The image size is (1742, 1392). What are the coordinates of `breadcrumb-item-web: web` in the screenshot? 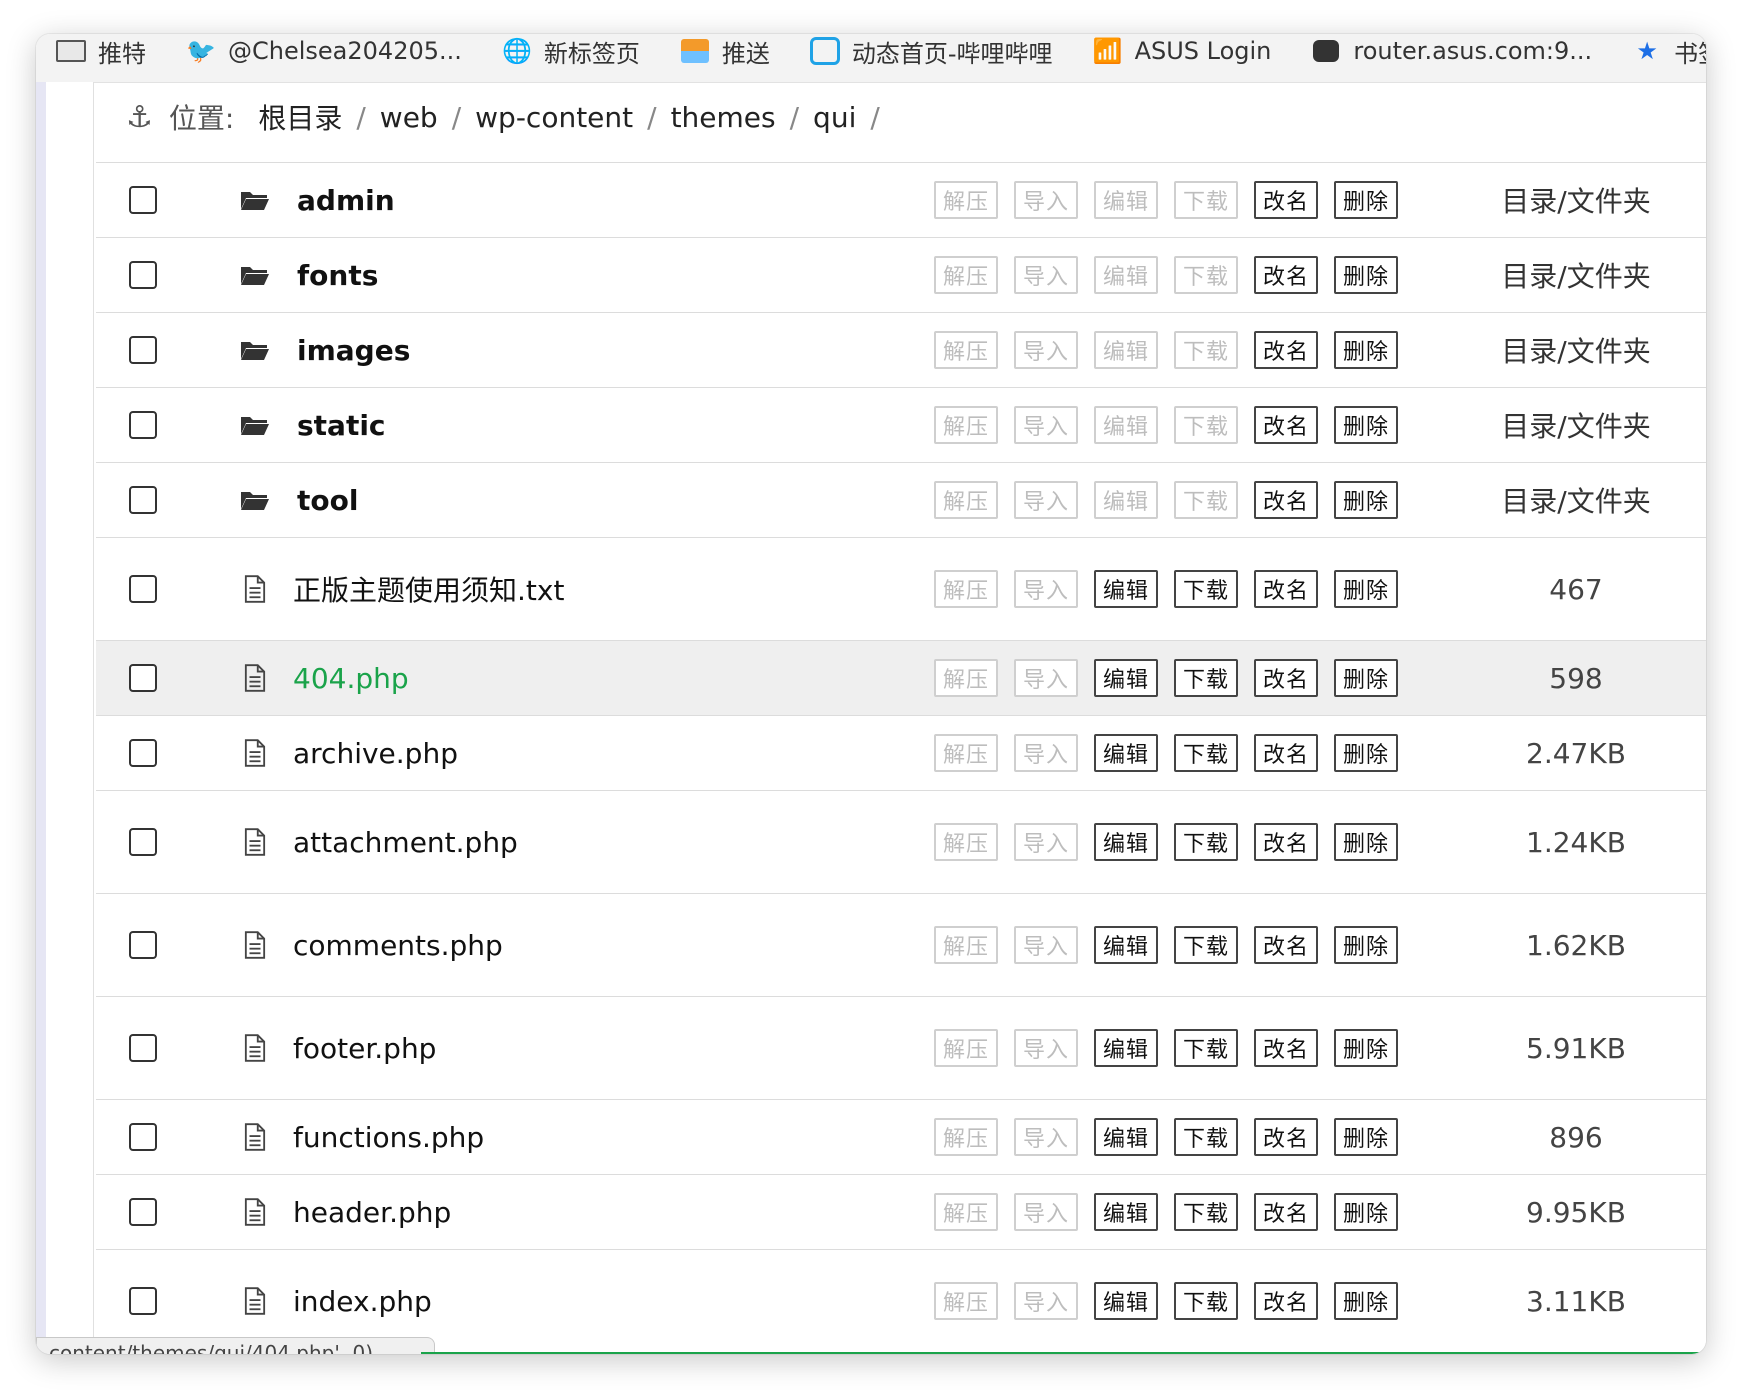 It's located at (409, 117).